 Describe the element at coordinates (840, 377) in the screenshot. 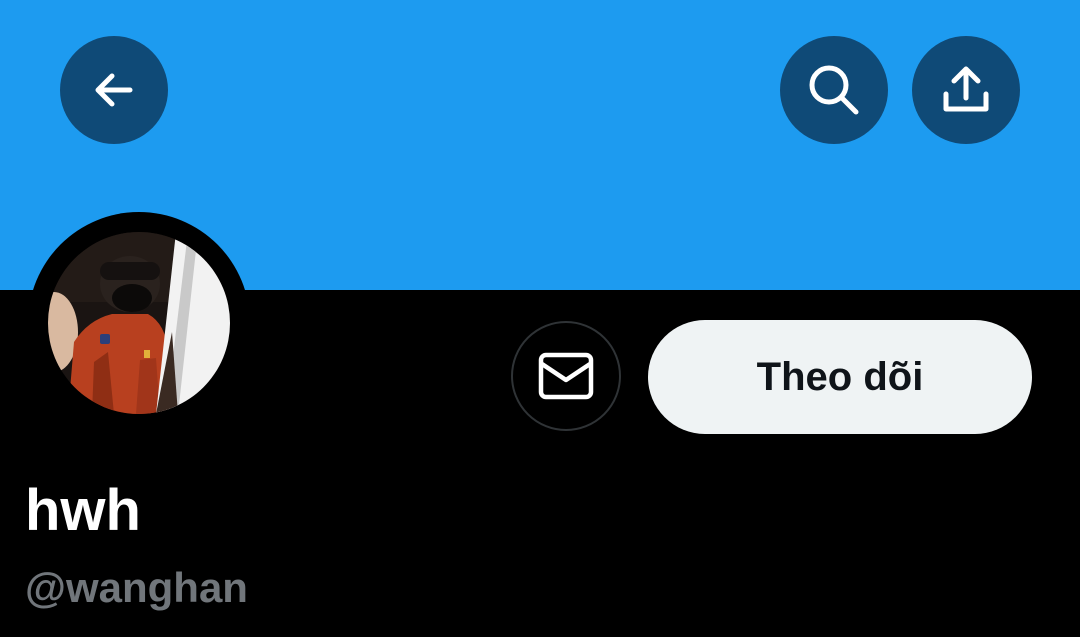

I see `follow-button: Theo dõi` at that location.